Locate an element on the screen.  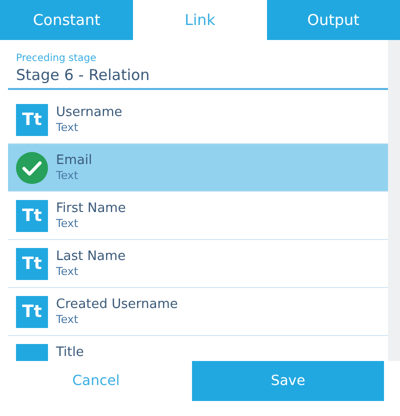
list-item: Tt First Name Text is located at coordinates (198, 216).